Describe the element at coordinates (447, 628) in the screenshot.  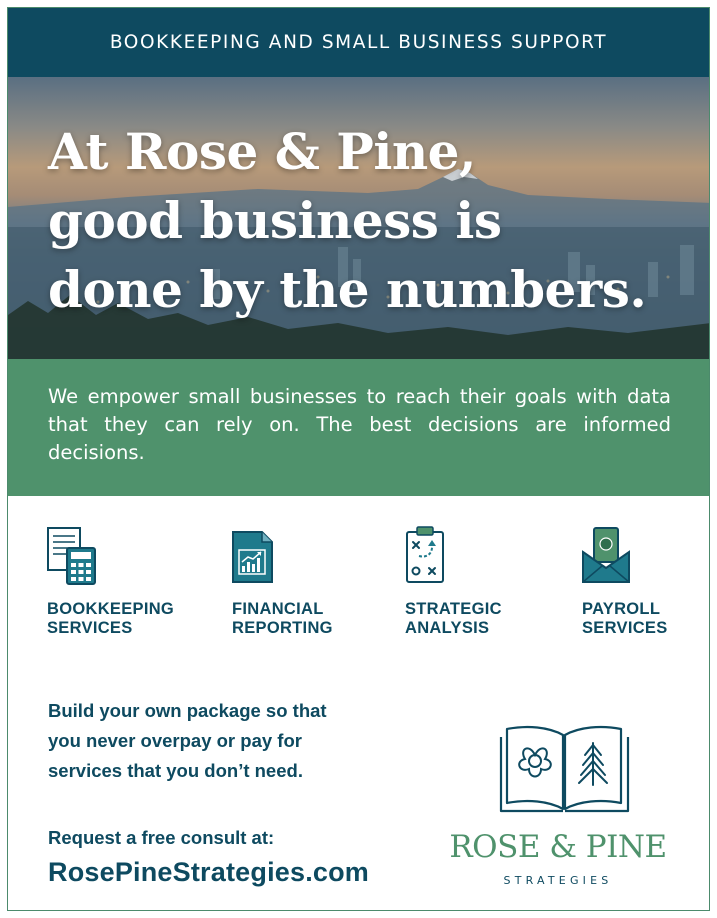
I see `service-label-line: ANALYSIS` at that location.